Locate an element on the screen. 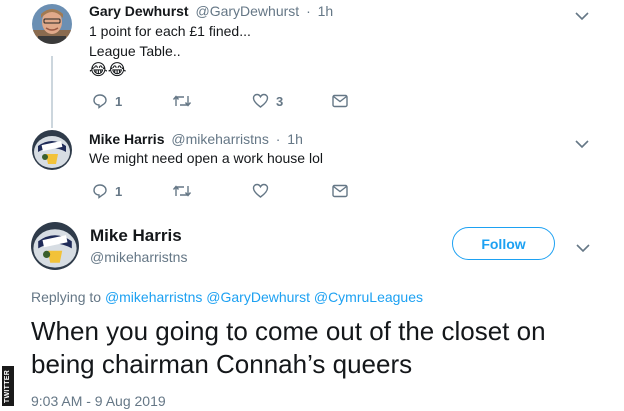 This screenshot has height=411, width=624. replying-prefix: Replying to is located at coordinates (66, 297).